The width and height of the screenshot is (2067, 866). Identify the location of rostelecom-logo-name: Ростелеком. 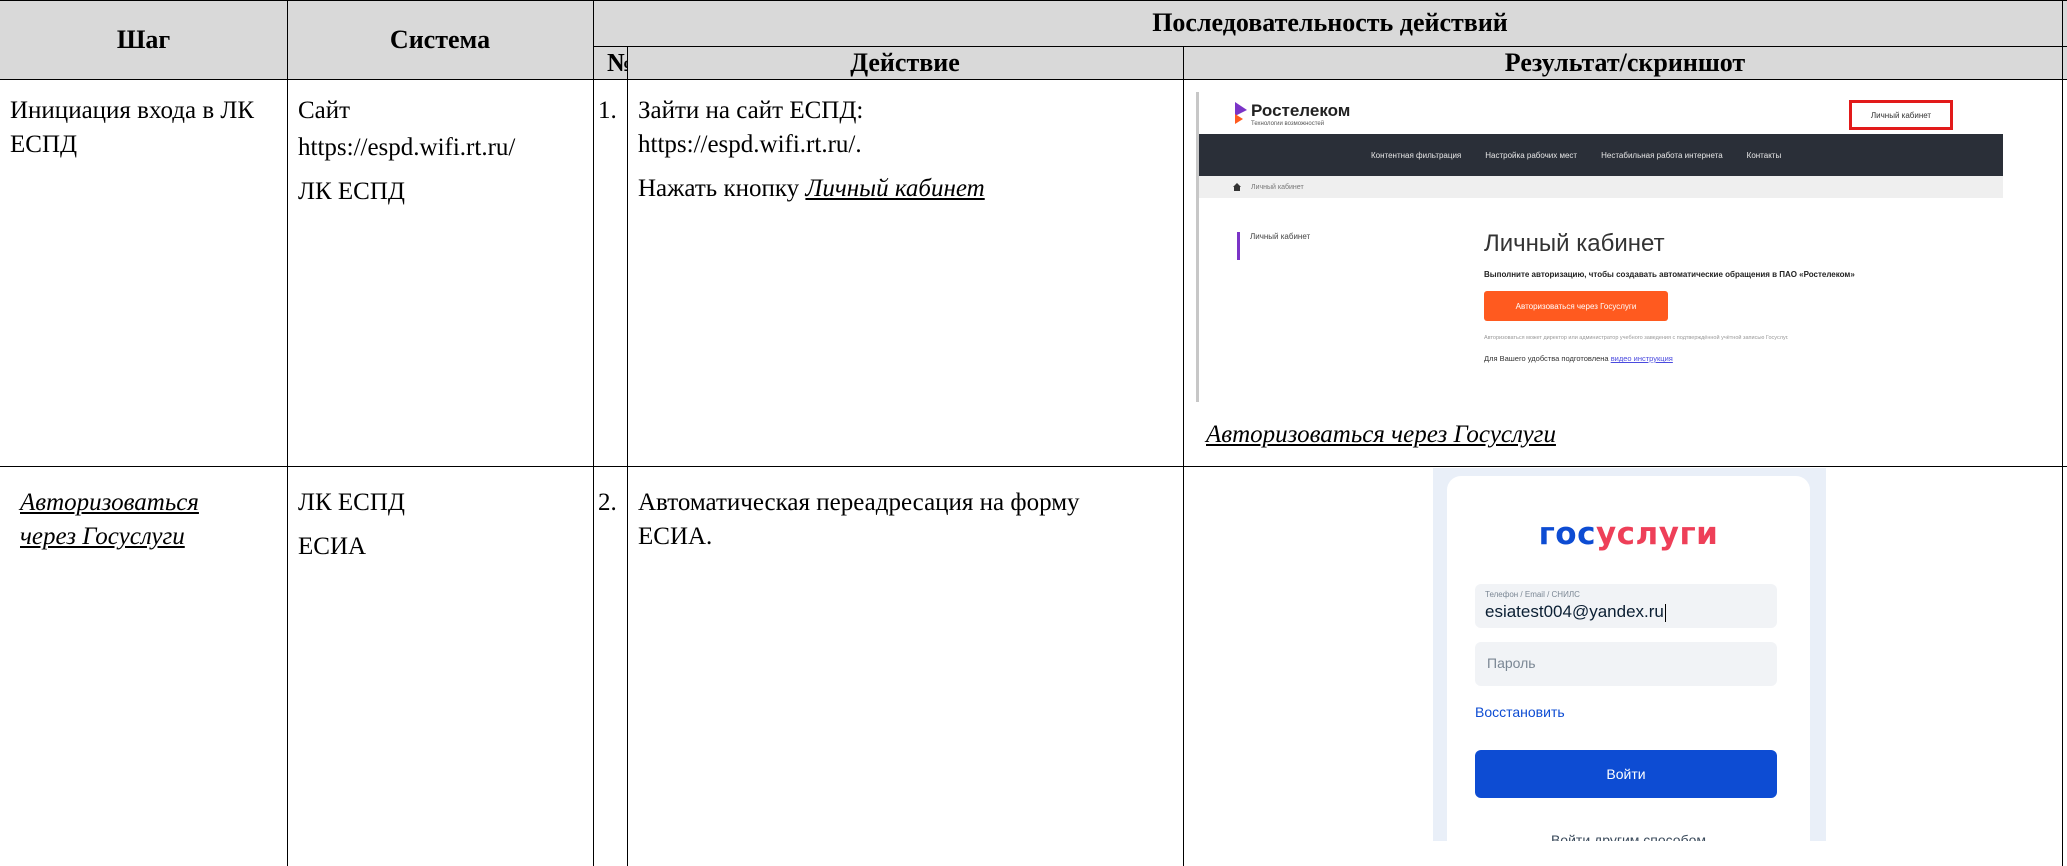
(1301, 110).